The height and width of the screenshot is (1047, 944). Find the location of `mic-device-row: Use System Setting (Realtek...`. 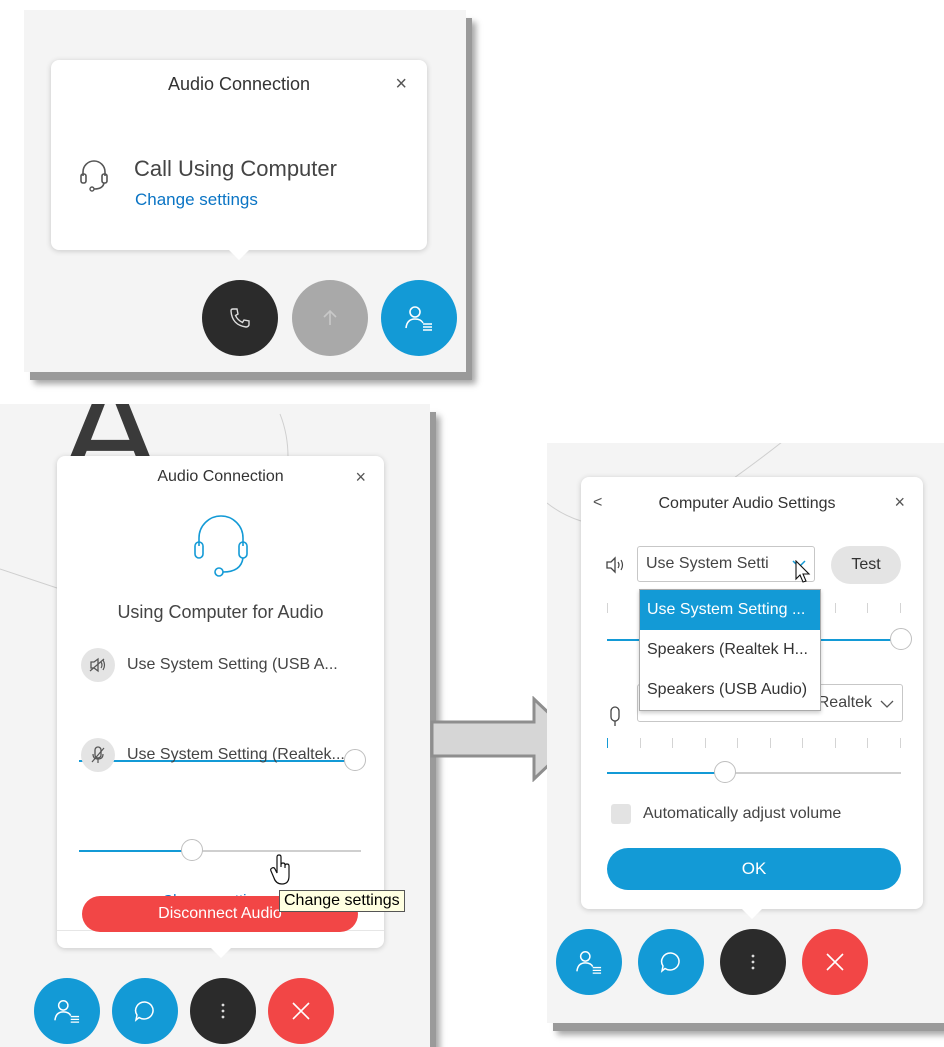

mic-device-row: Use System Setting (Realtek... is located at coordinates (213, 755).